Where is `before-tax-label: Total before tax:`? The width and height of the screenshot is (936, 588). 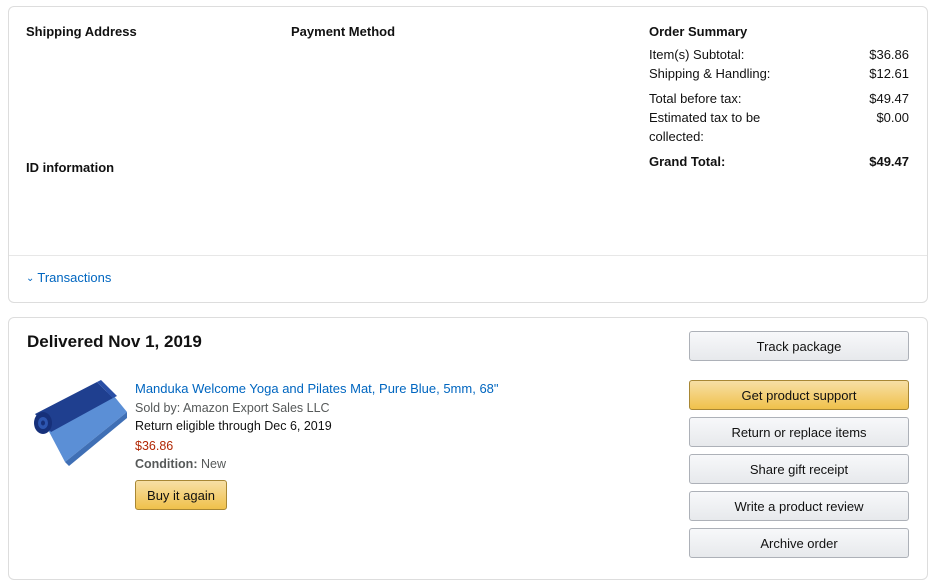
before-tax-label: Total before tax: is located at coordinates (695, 98).